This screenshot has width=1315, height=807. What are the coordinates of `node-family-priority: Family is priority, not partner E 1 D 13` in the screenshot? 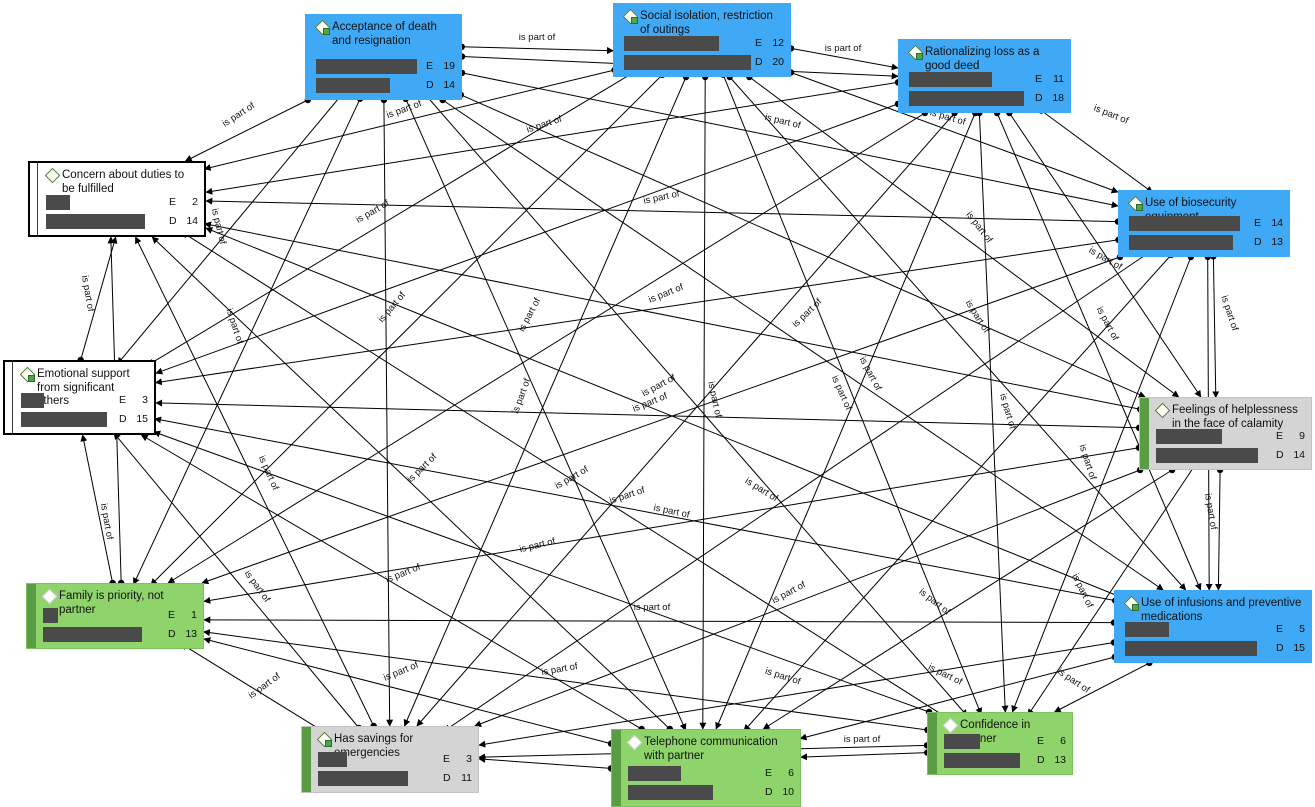 It's located at (115, 616).